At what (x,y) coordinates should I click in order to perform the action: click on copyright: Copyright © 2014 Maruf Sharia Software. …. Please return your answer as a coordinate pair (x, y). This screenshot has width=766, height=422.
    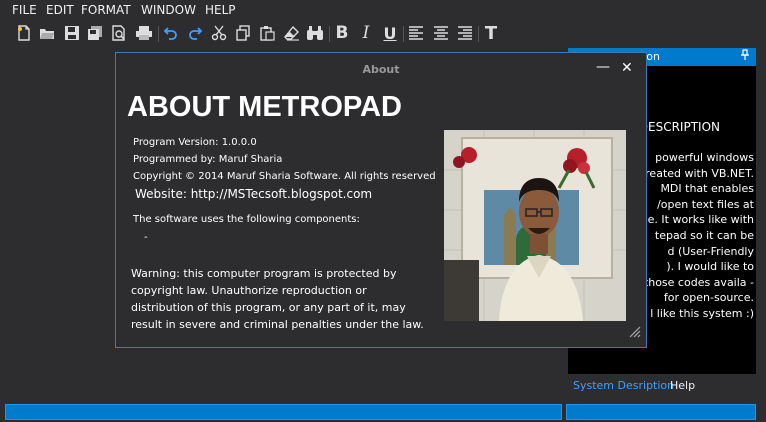
    Looking at the image, I should click on (284, 176).